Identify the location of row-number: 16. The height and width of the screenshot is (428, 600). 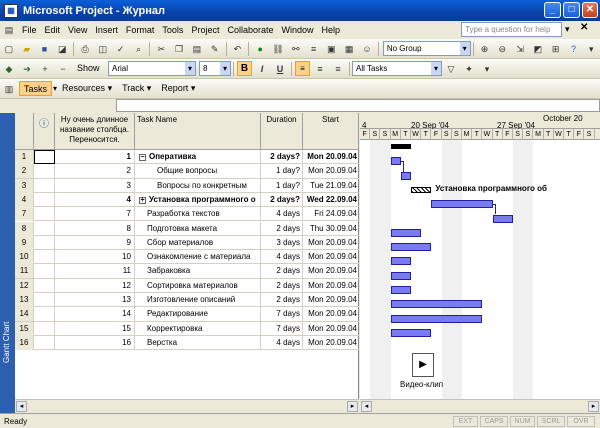
(24, 342).